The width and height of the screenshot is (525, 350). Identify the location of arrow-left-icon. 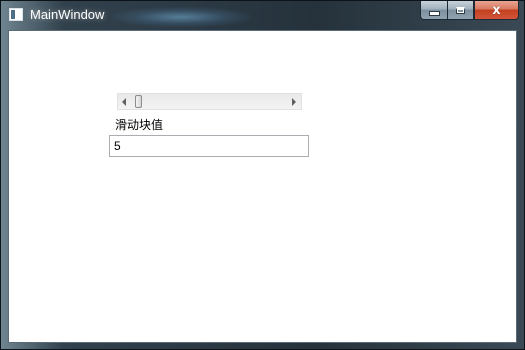
(124, 102).